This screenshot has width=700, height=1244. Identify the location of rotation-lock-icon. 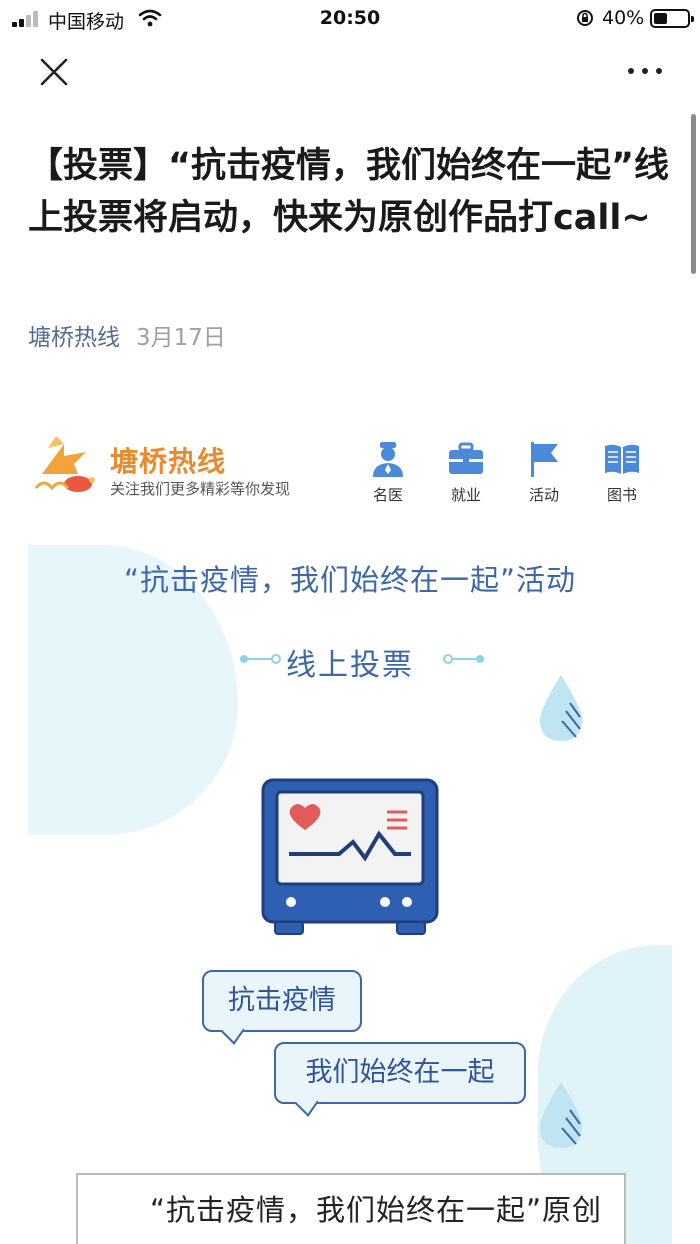
(585, 18).